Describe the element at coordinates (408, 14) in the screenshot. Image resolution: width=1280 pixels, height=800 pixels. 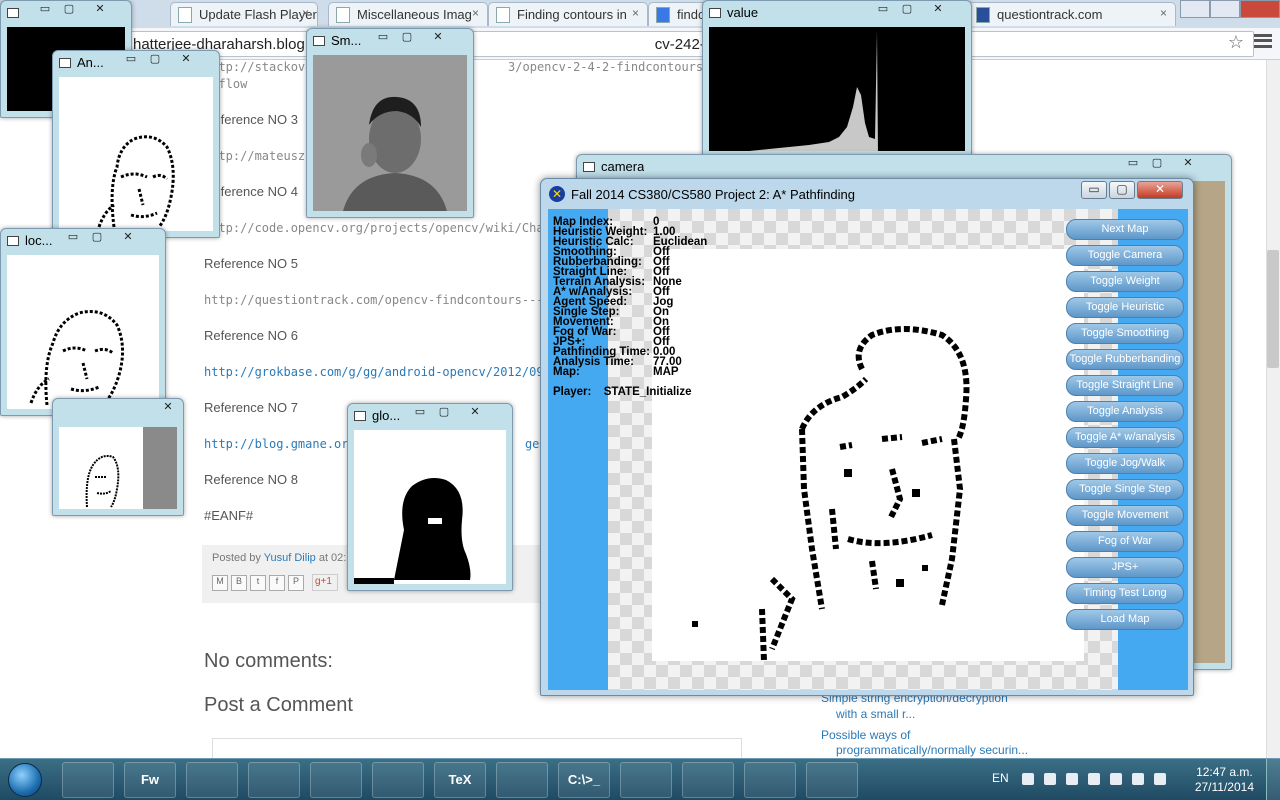
I see `tab-misc-images: Miscellaneous Imag ×` at that location.